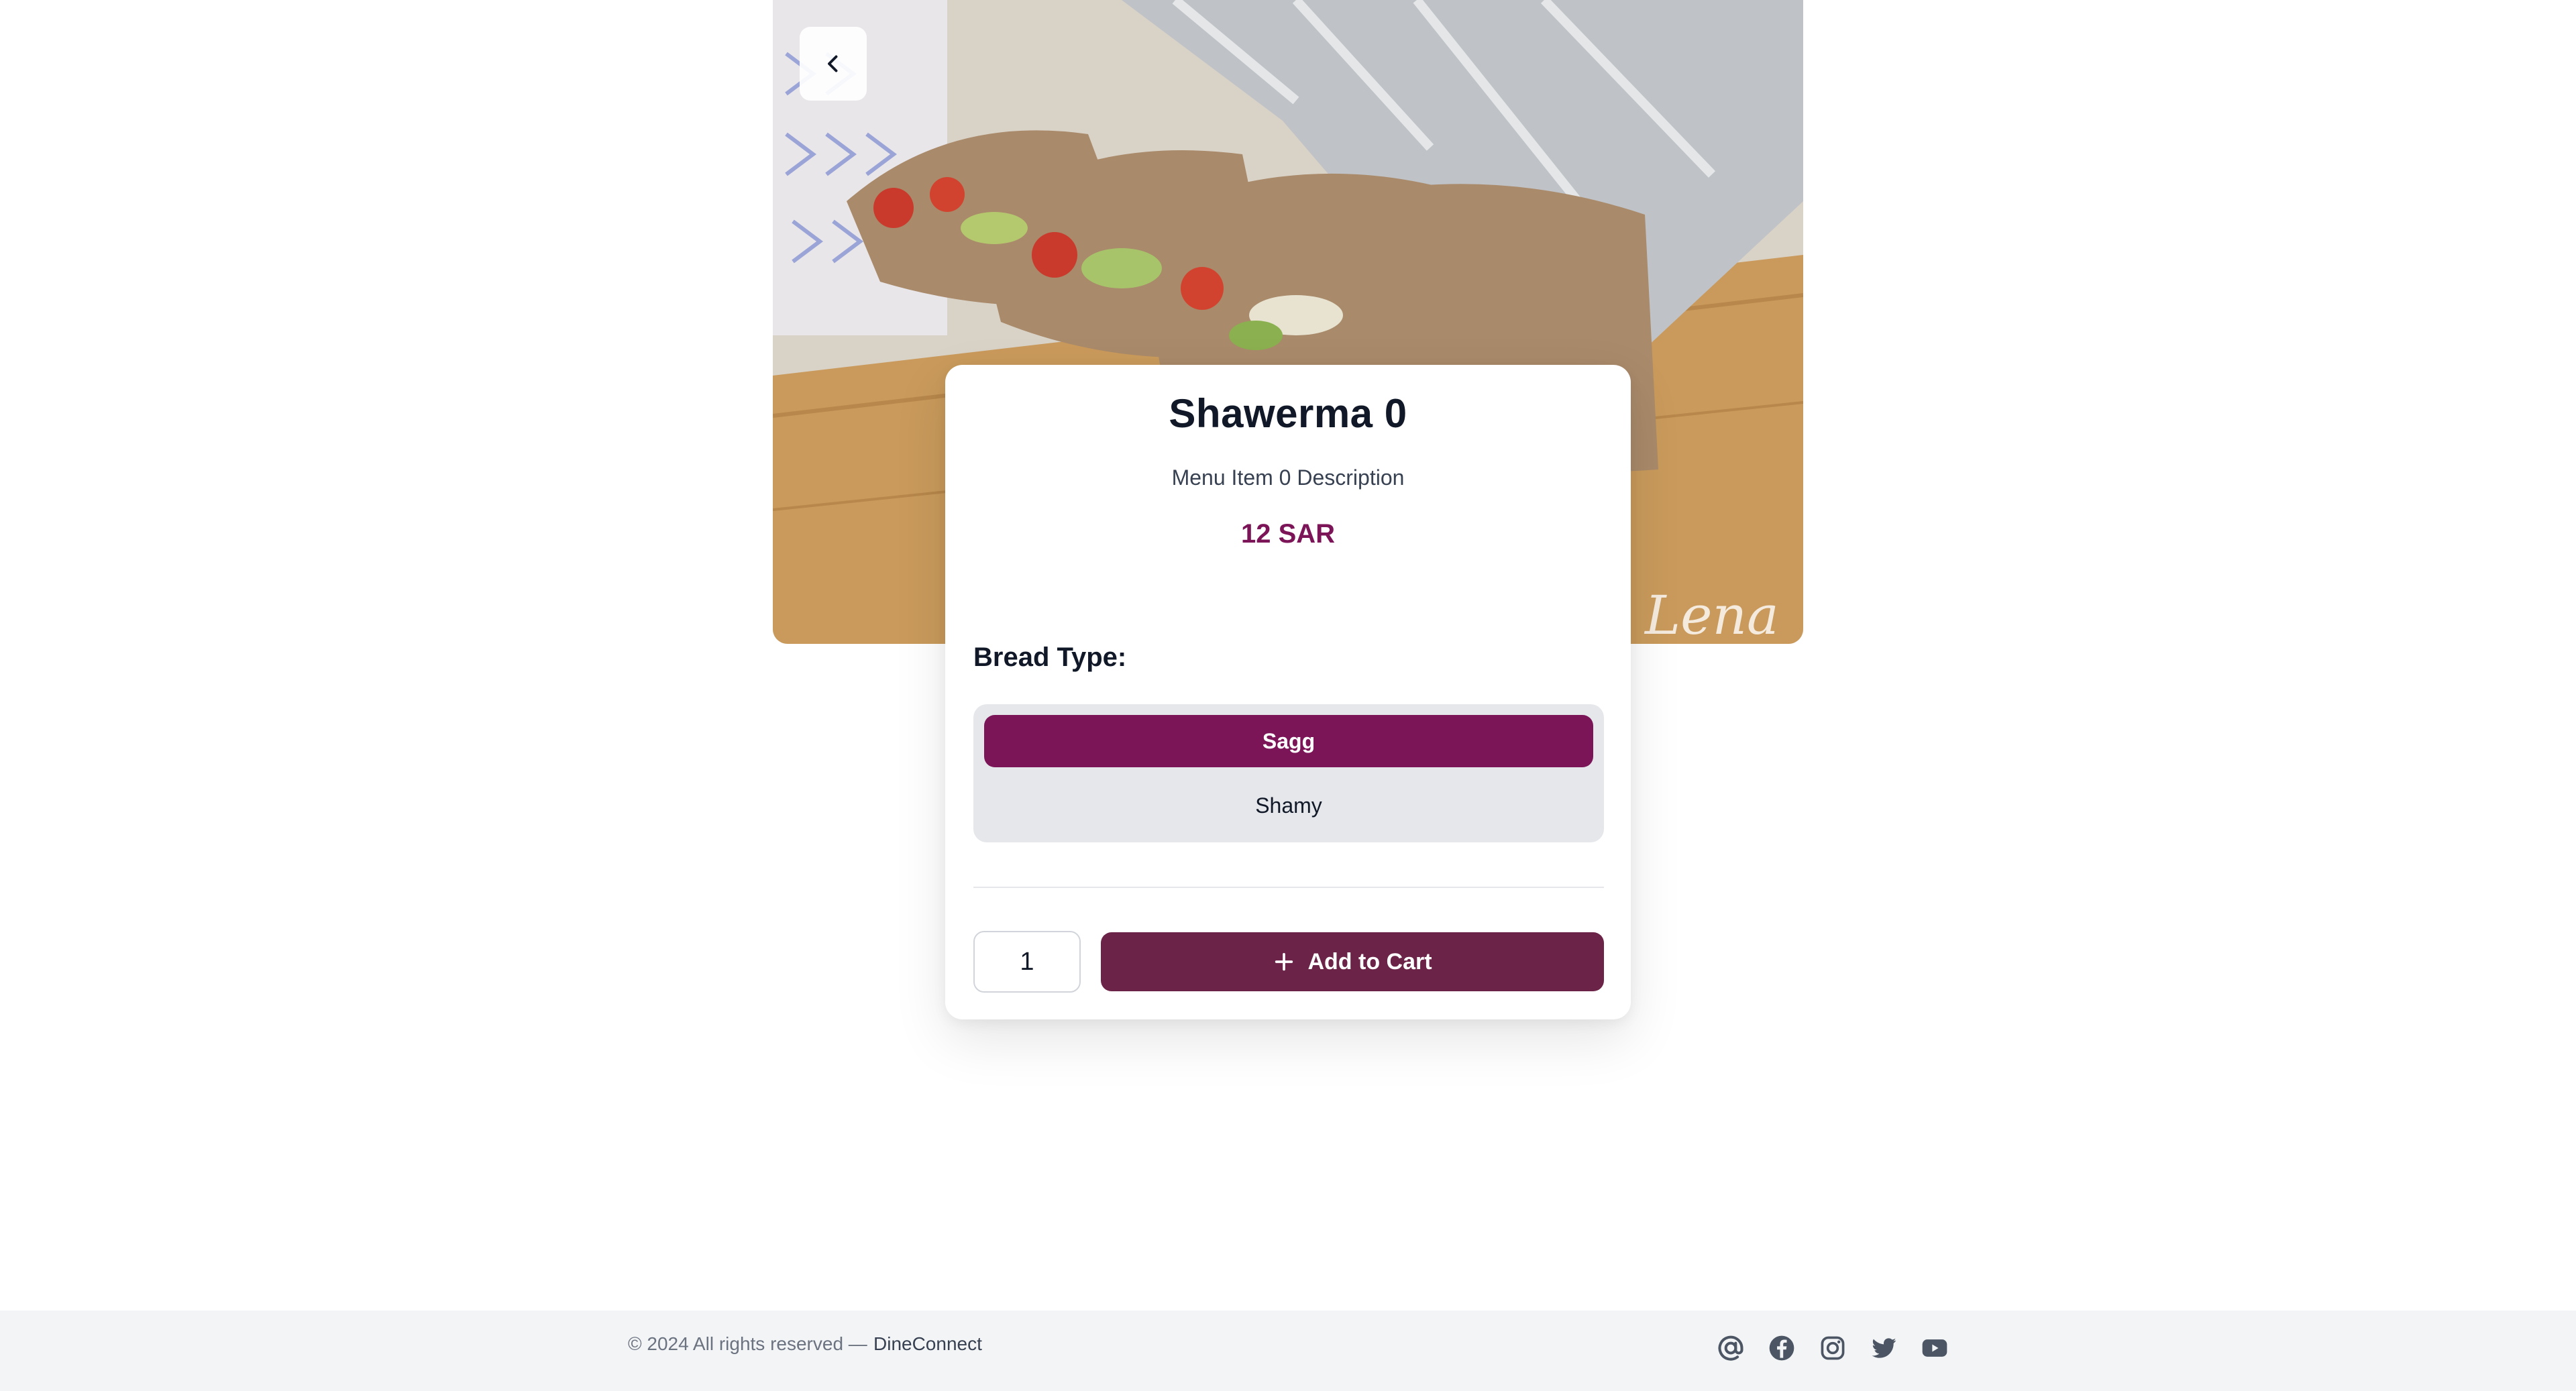  I want to click on divider, so click(1288, 887).